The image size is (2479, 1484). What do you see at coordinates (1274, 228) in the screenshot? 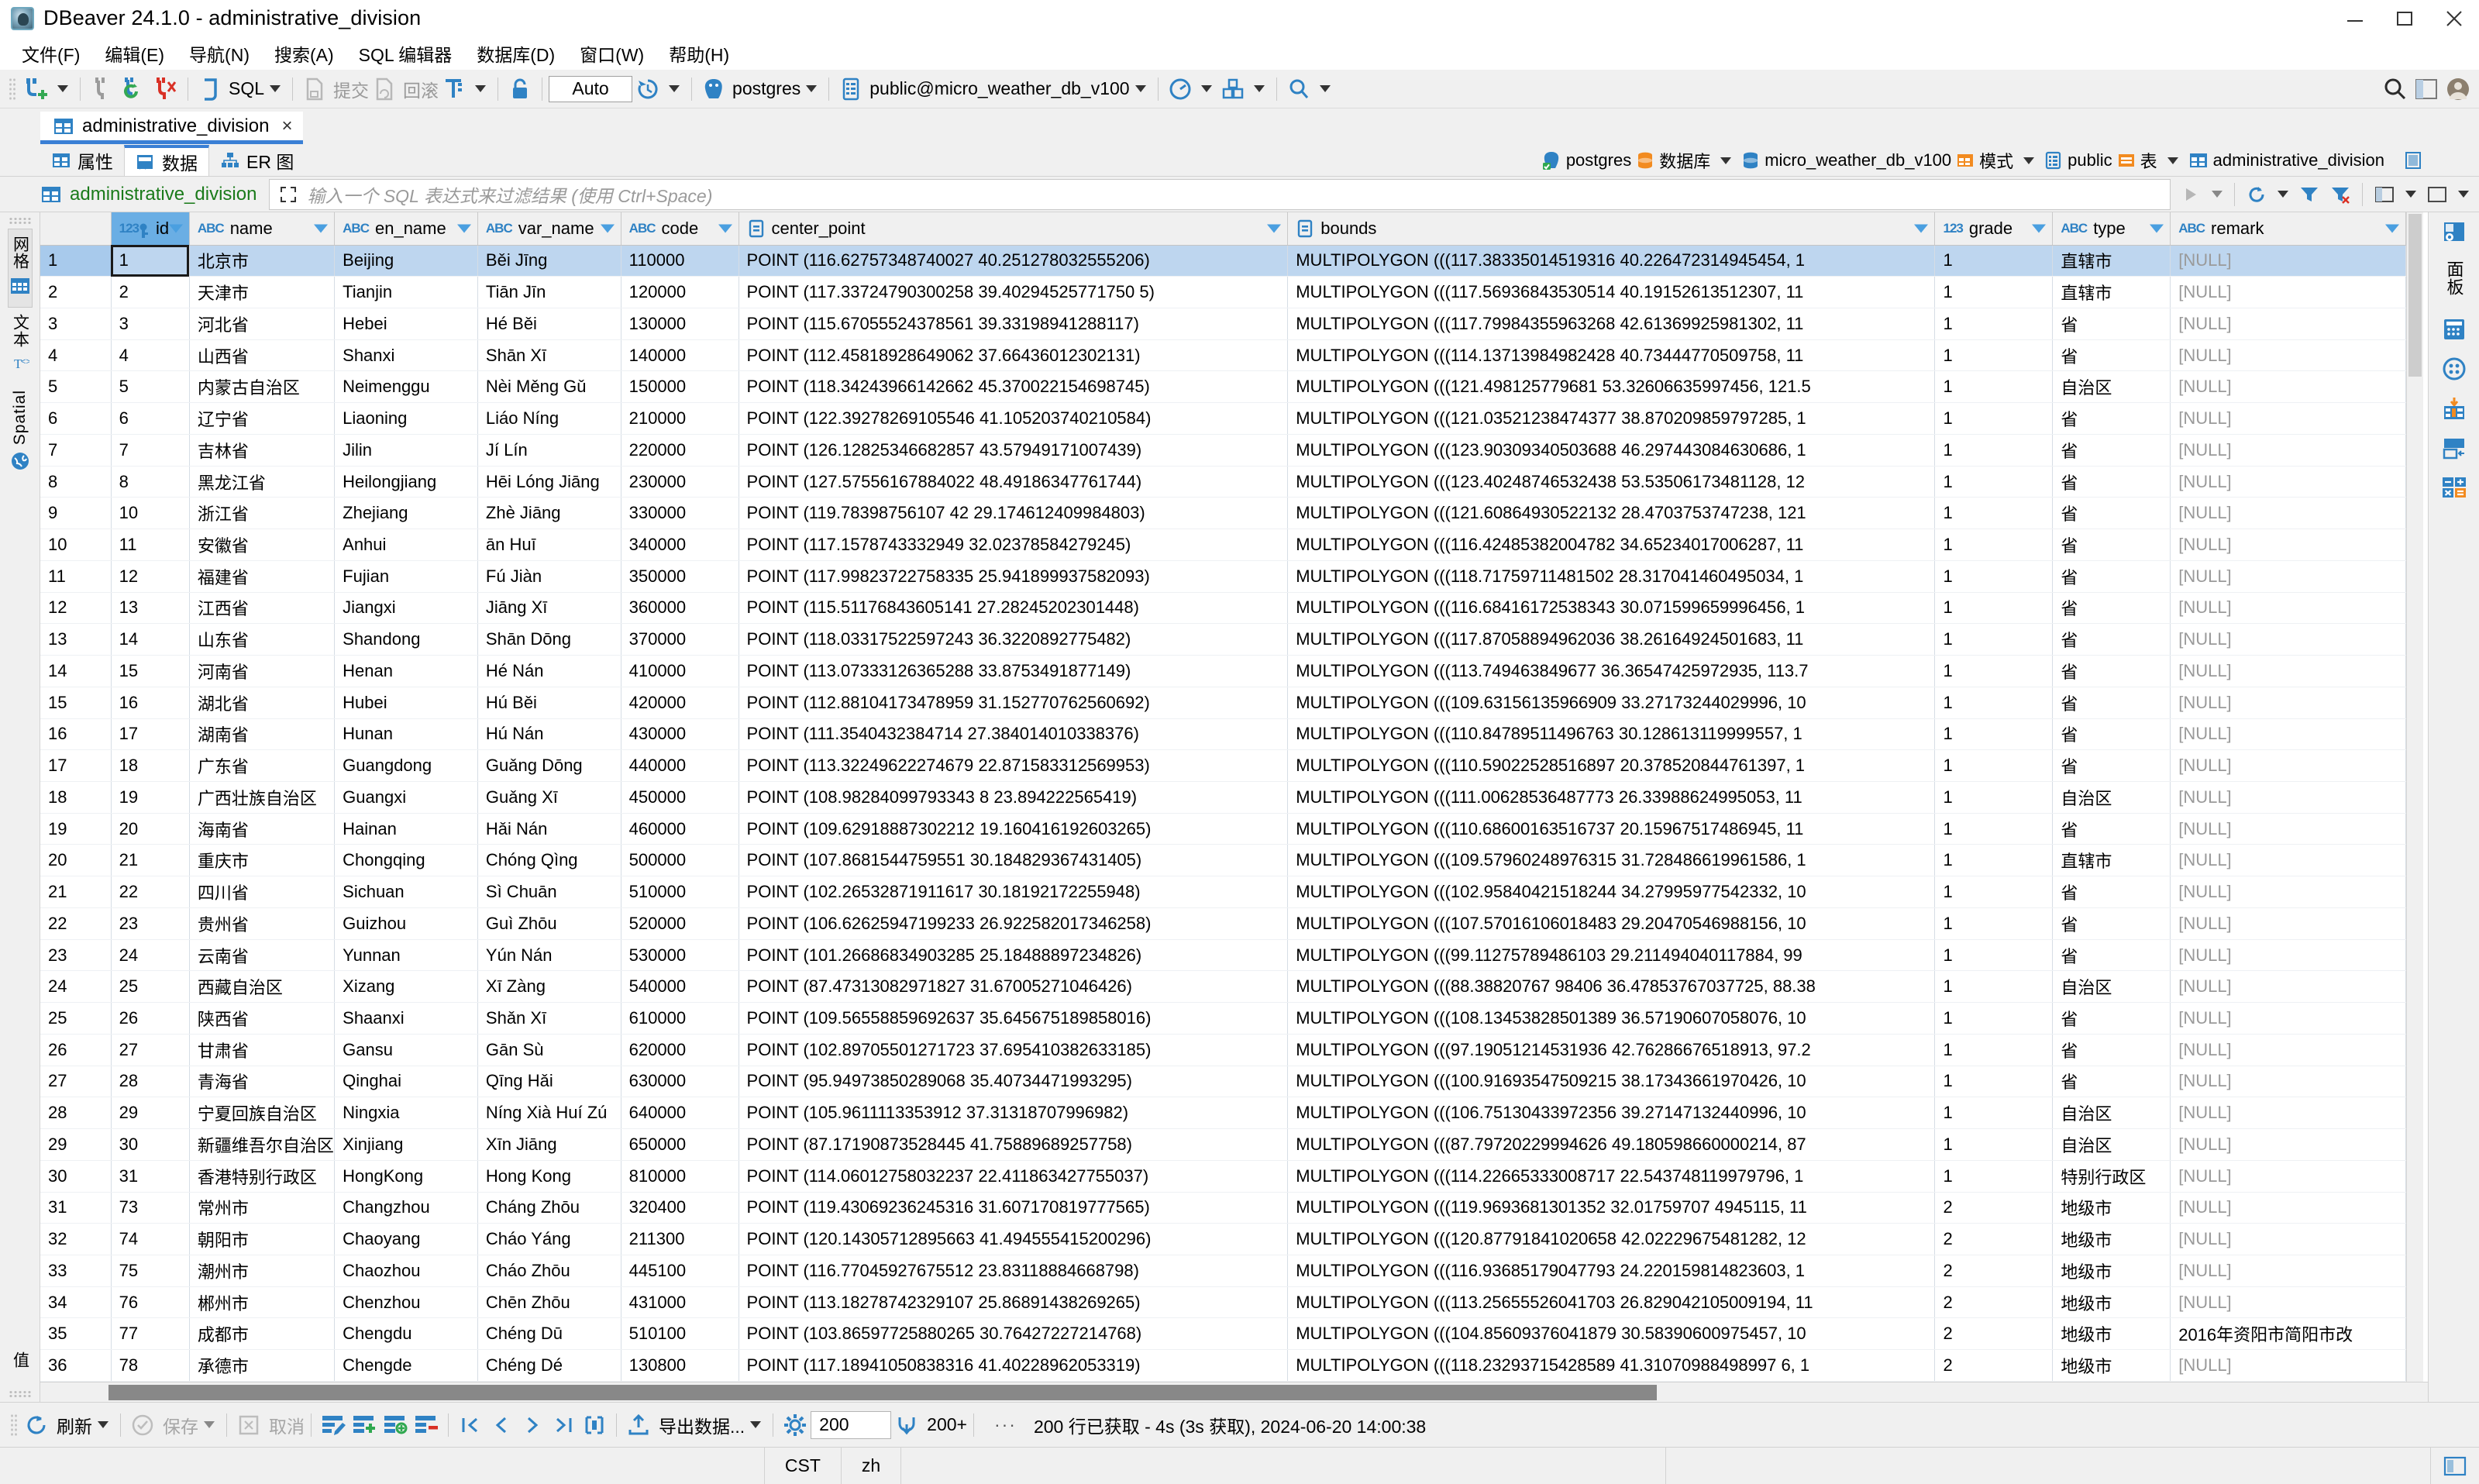
I see `column-sort-icon-center_point` at bounding box center [1274, 228].